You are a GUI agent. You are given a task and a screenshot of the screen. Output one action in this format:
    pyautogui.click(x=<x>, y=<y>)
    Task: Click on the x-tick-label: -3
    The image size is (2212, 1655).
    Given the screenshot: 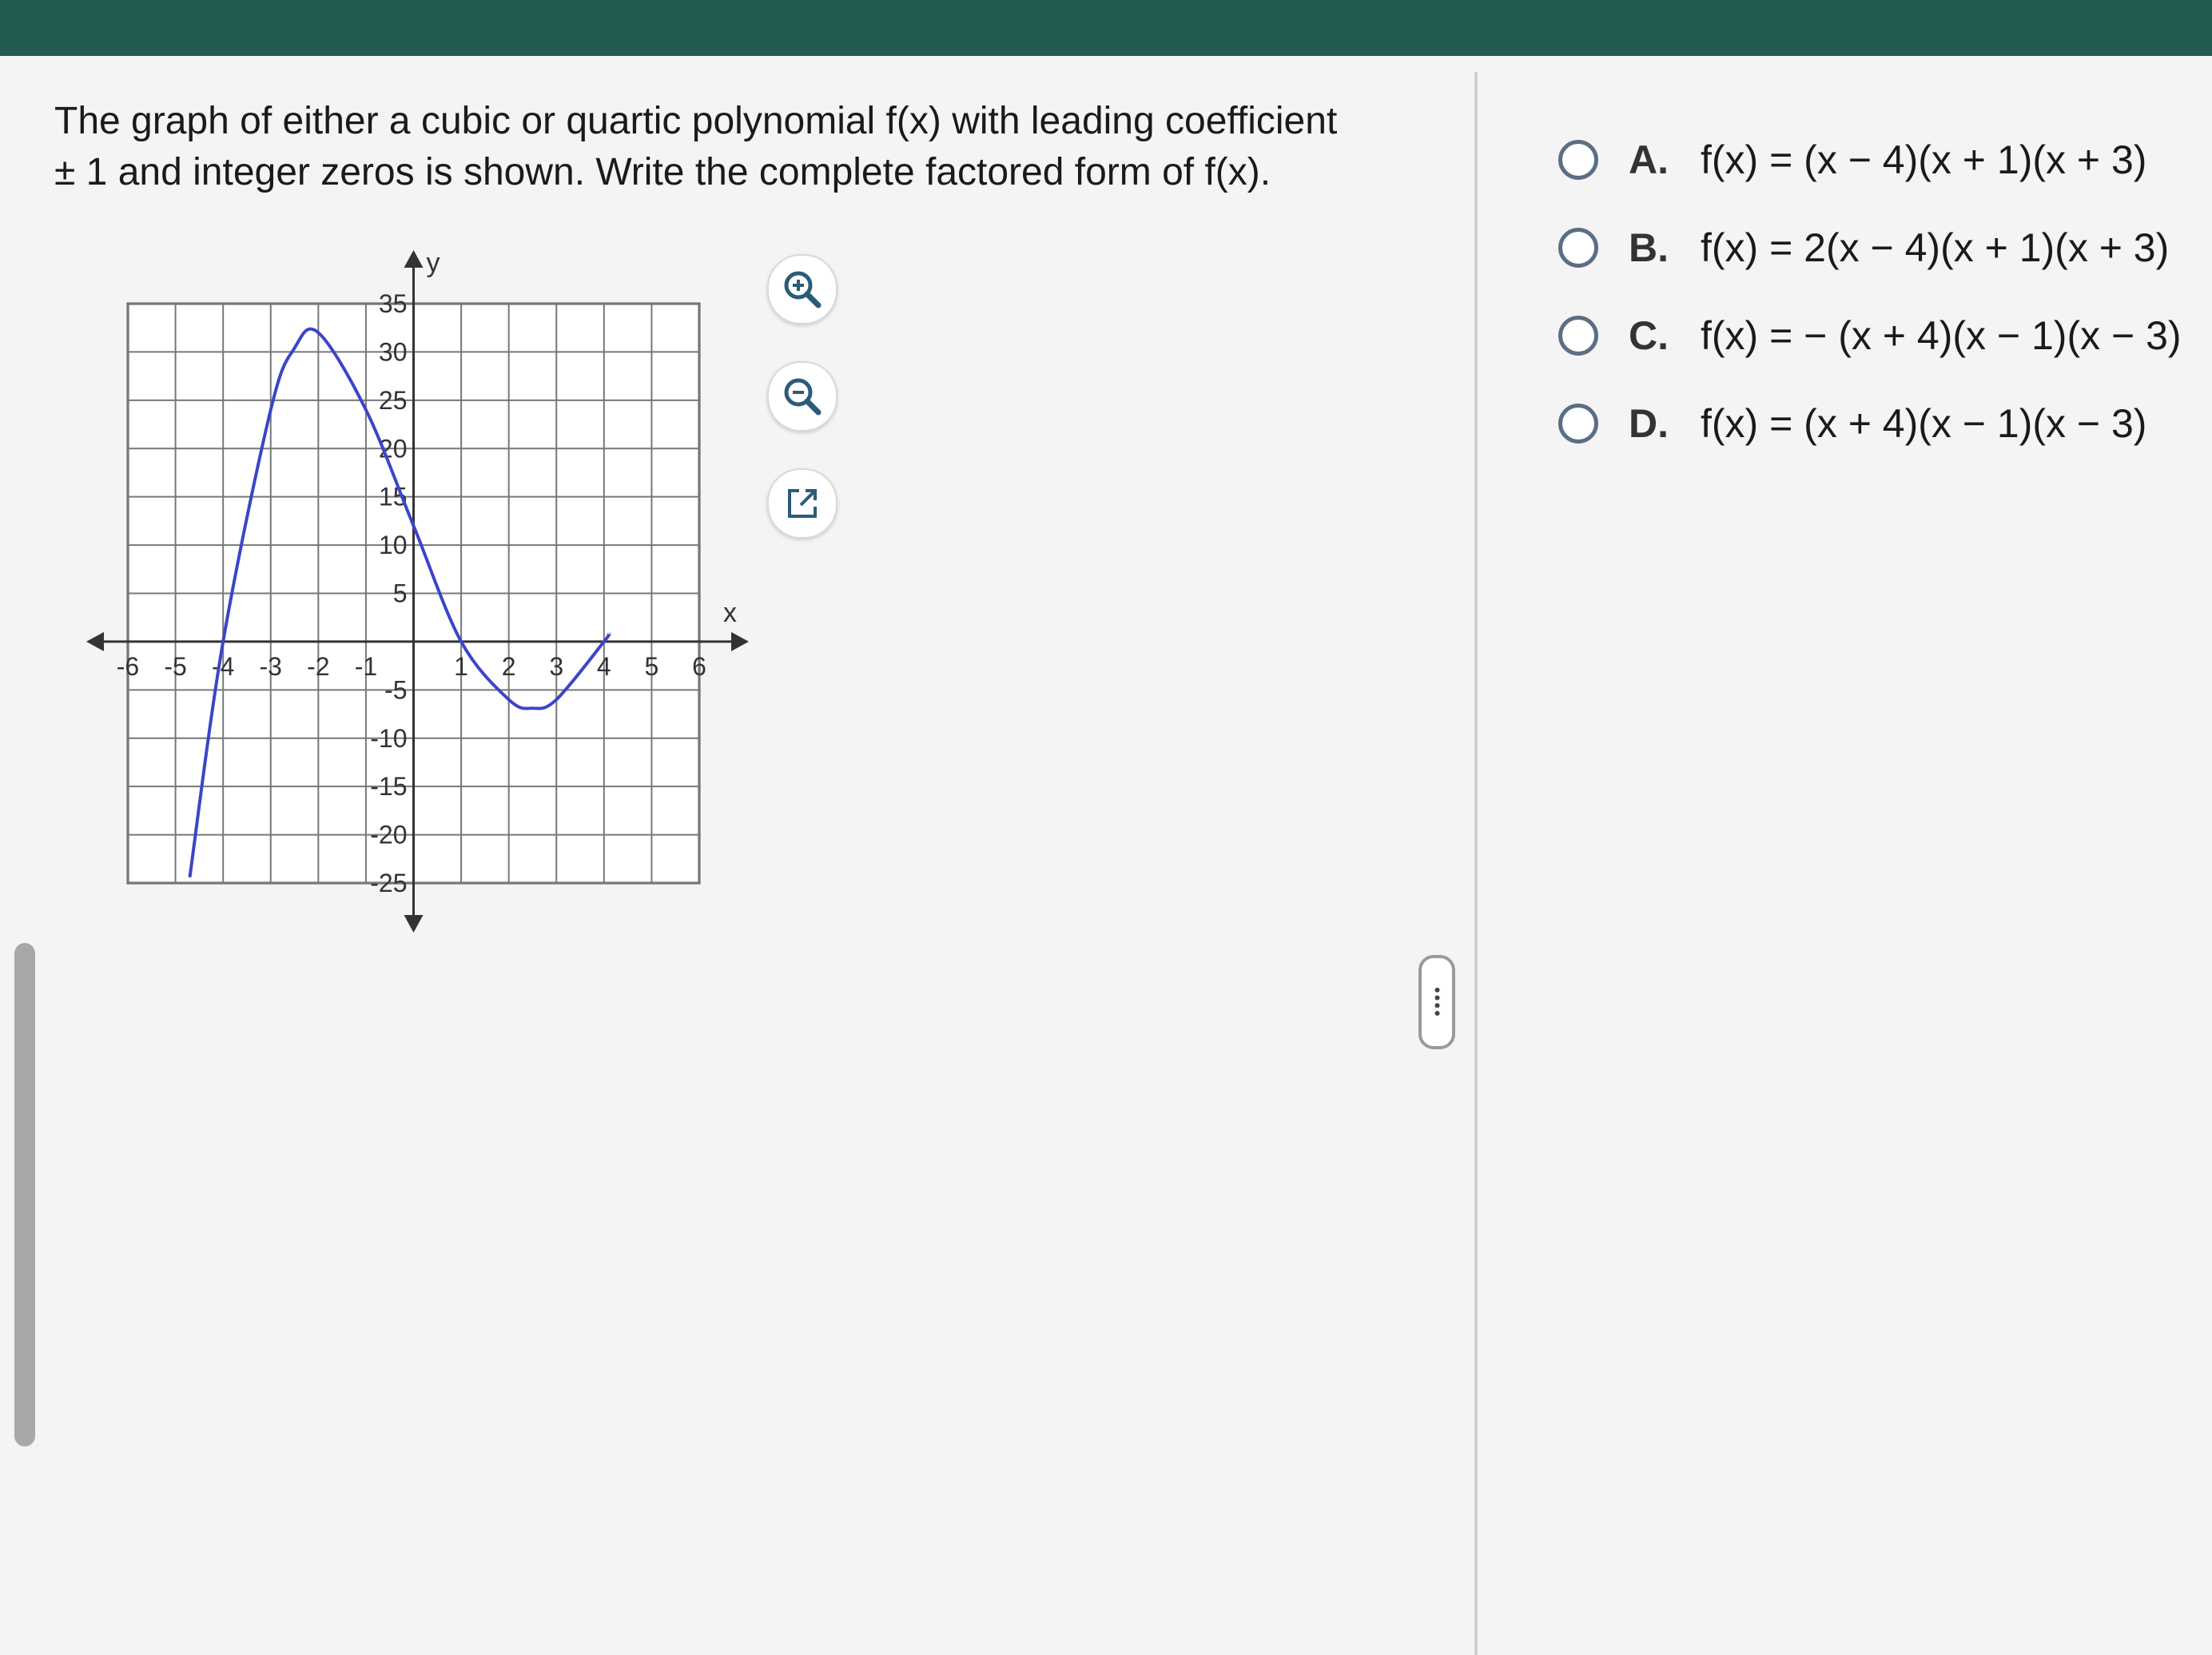 What is the action you would take?
    pyautogui.click(x=271, y=666)
    